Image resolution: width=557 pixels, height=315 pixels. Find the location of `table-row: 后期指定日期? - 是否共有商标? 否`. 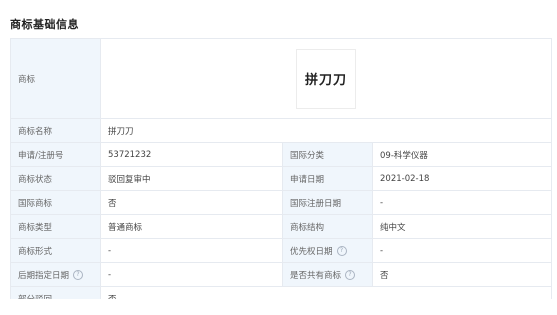

table-row: 后期指定日期? - 是否共有商标? 否 is located at coordinates (281, 274).